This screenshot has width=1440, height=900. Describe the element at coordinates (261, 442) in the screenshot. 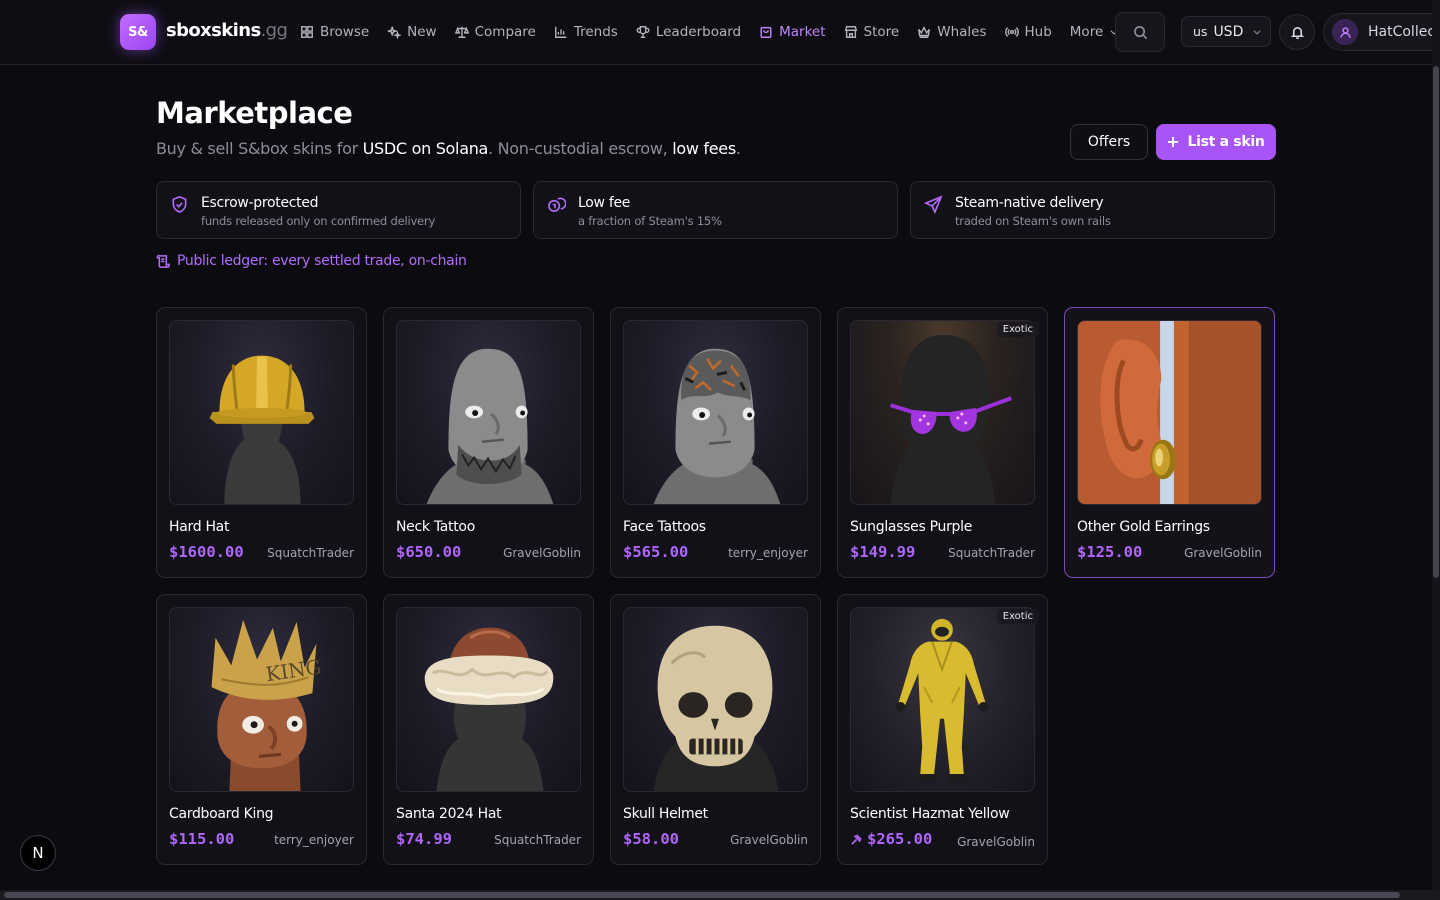

I see `listing-card: Hard Hat $1600.00 SquatchTrader` at that location.